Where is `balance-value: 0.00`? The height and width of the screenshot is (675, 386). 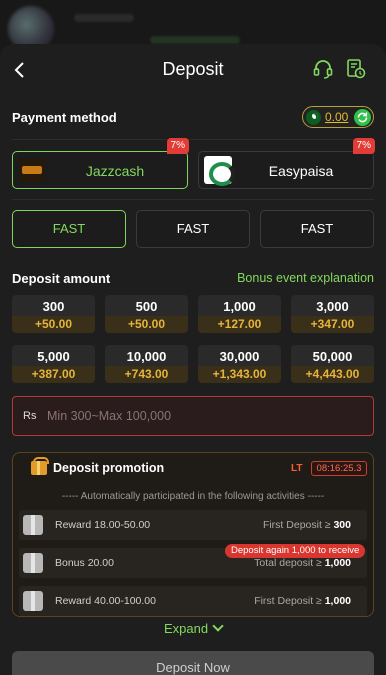 balance-value: 0.00 is located at coordinates (337, 117).